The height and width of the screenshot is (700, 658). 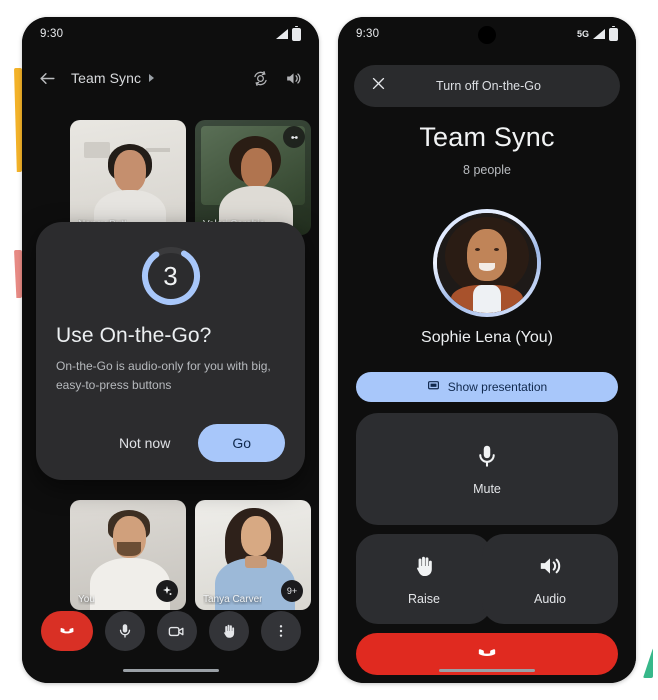 I want to click on back-arrow-icon, so click(x=47, y=78).